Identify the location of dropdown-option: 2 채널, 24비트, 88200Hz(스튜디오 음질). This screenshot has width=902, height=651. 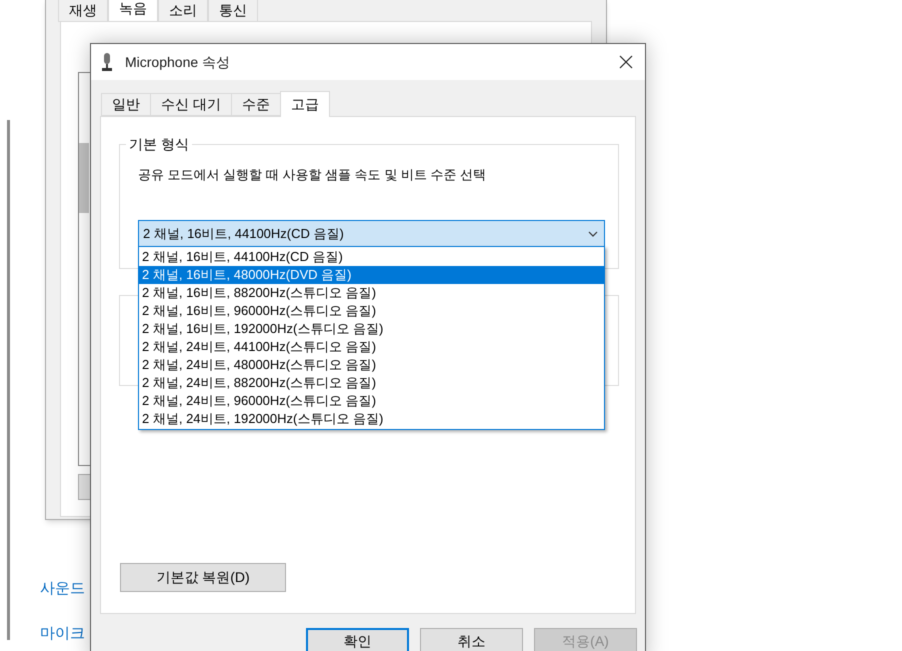
(371, 383).